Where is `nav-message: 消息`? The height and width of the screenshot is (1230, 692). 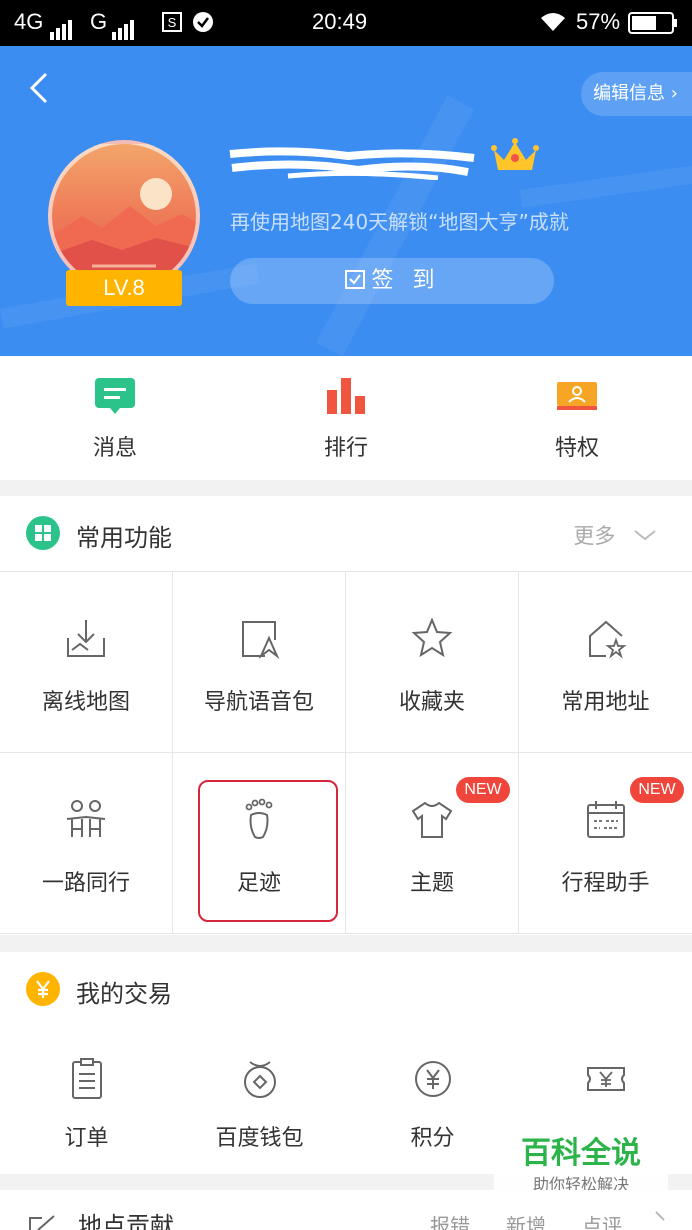 nav-message: 消息 is located at coordinates (115, 418).